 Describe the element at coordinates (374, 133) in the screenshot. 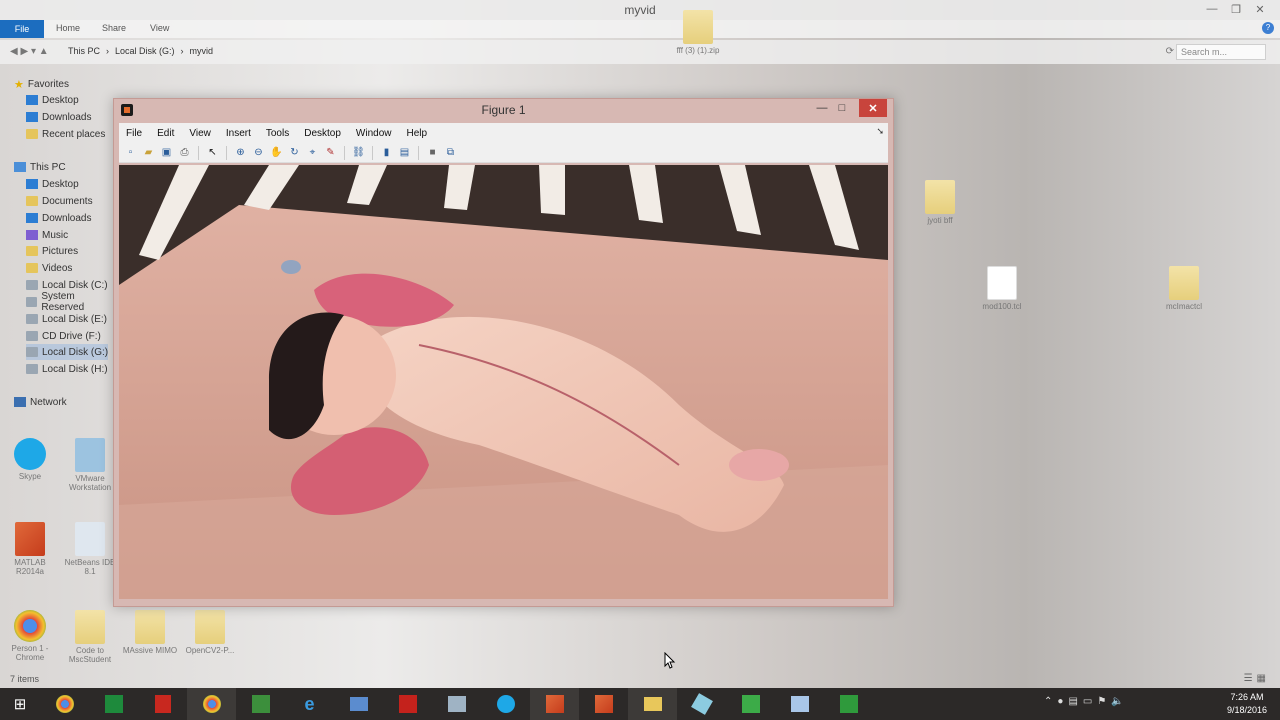

I see `menu-window: Window` at that location.